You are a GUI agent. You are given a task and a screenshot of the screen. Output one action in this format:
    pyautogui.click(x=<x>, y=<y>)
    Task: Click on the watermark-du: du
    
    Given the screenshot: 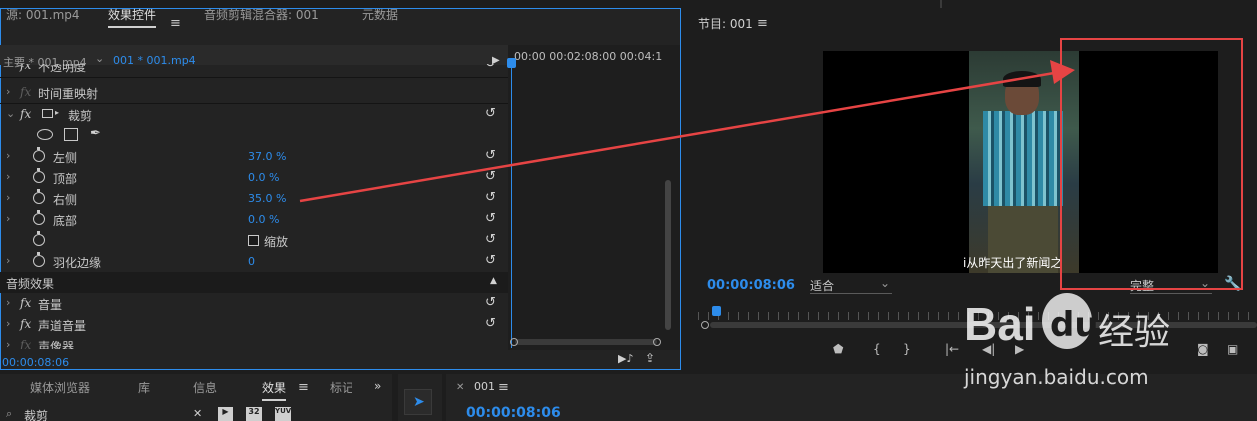 What is the action you would take?
    pyautogui.click(x=1074, y=325)
    